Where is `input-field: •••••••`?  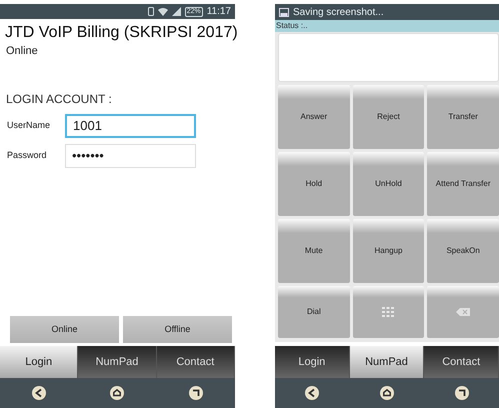 input-field: ••••••• is located at coordinates (130, 156).